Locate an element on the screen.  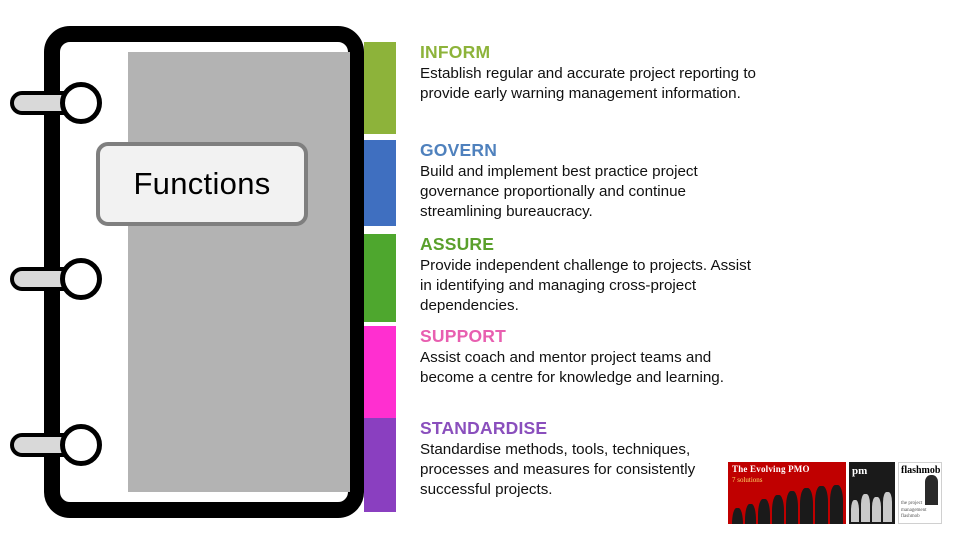
logo-flashmob-title: flashmob is located at coordinates (921, 470).